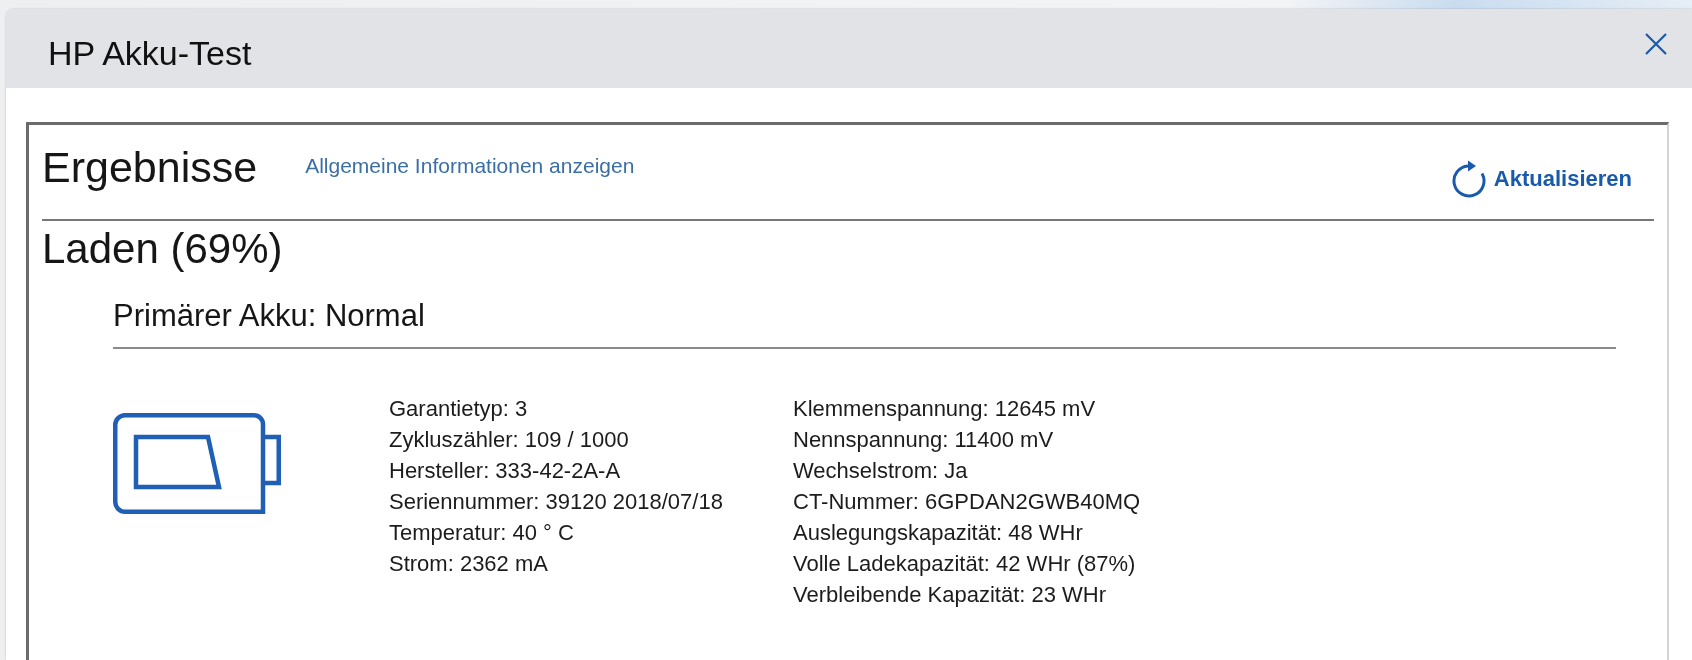 The image size is (1692, 660). What do you see at coordinates (509, 440) in the screenshot?
I see `battery-info-text: Zykluszähler: 109 / 1000` at bounding box center [509, 440].